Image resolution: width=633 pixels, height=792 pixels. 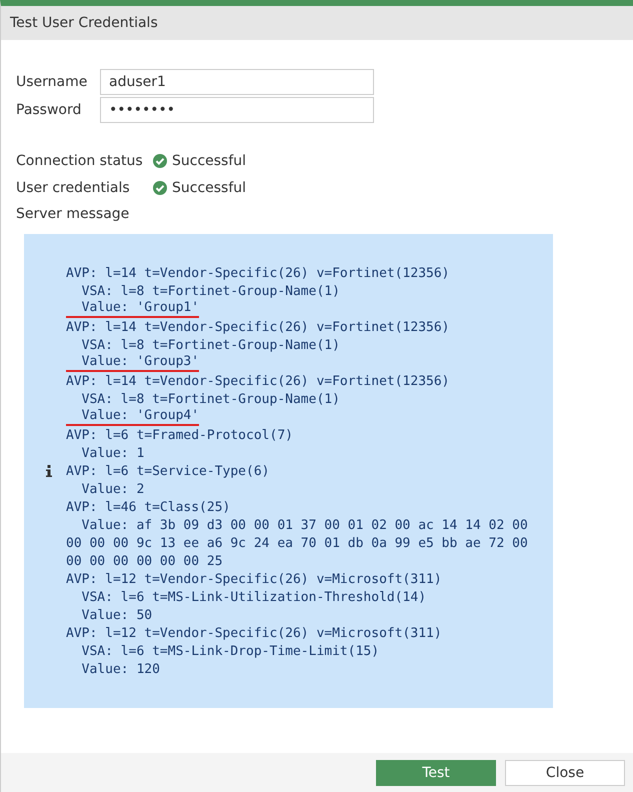 What do you see at coordinates (168, 471) in the screenshot?
I see `message-line: AVP: l=6 t=Service-Type(6)` at bounding box center [168, 471].